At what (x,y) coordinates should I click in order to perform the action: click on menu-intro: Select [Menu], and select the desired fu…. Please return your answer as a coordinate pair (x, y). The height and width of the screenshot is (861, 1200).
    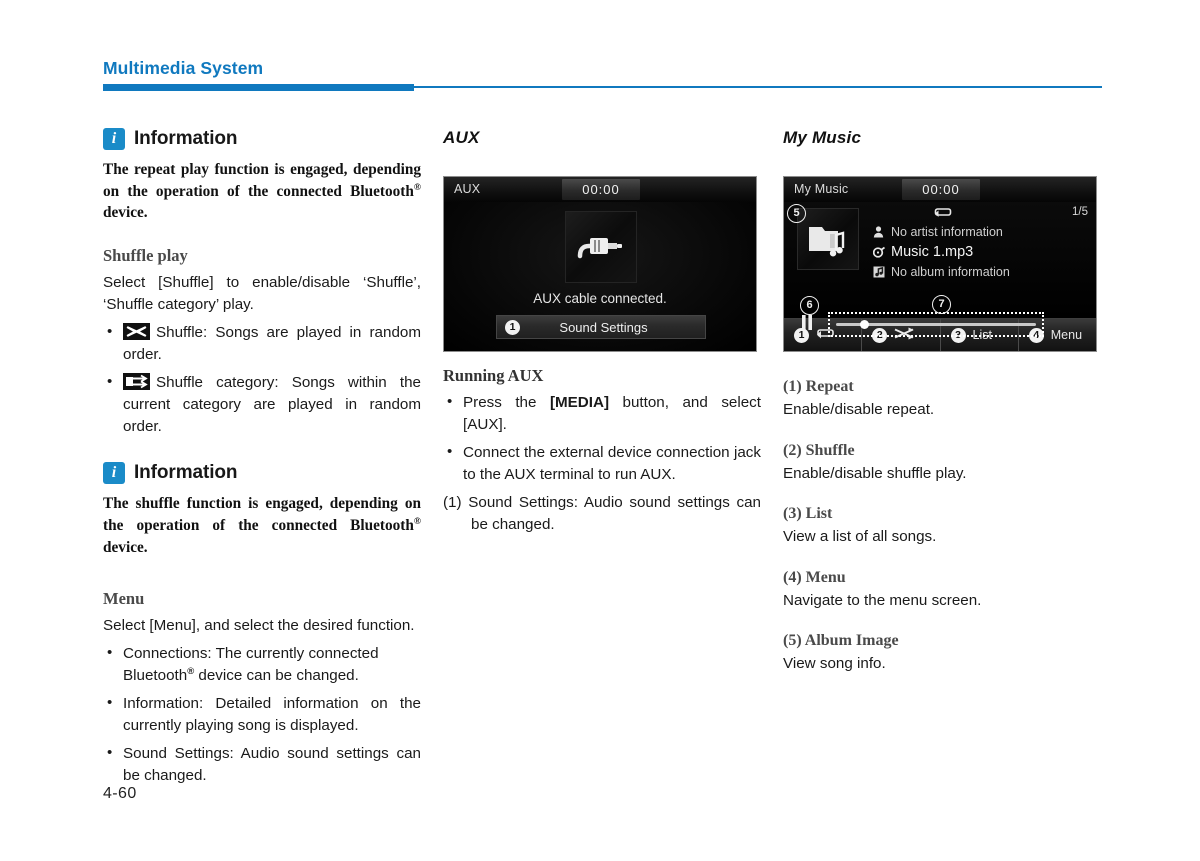
    Looking at the image, I should click on (259, 625).